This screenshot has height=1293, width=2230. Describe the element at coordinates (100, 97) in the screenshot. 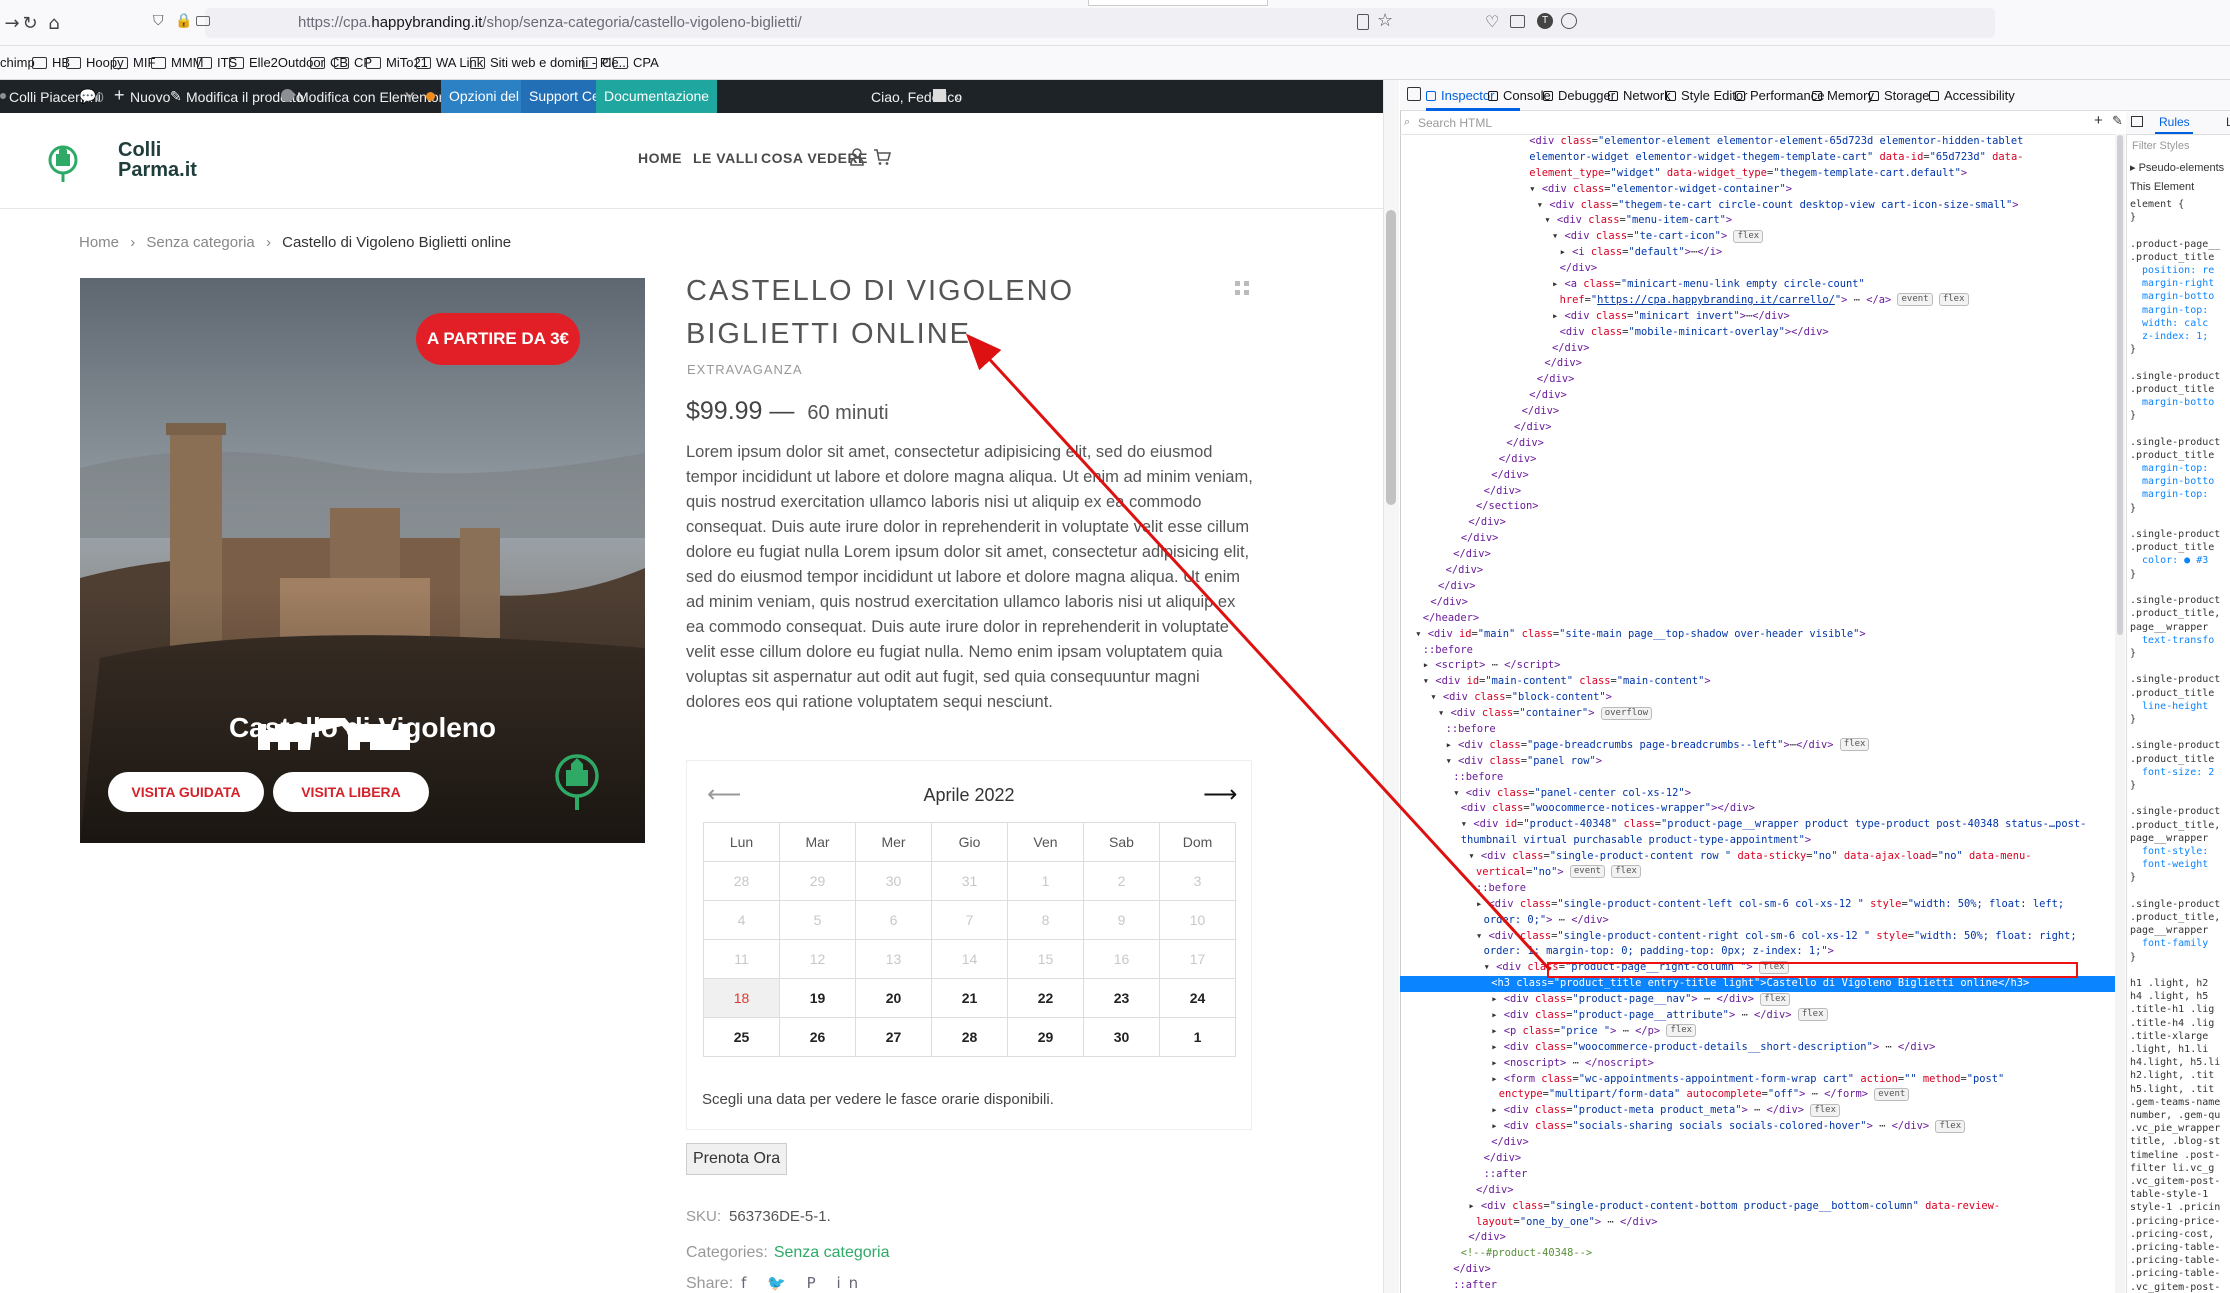

I see `comments-count: 0` at that location.